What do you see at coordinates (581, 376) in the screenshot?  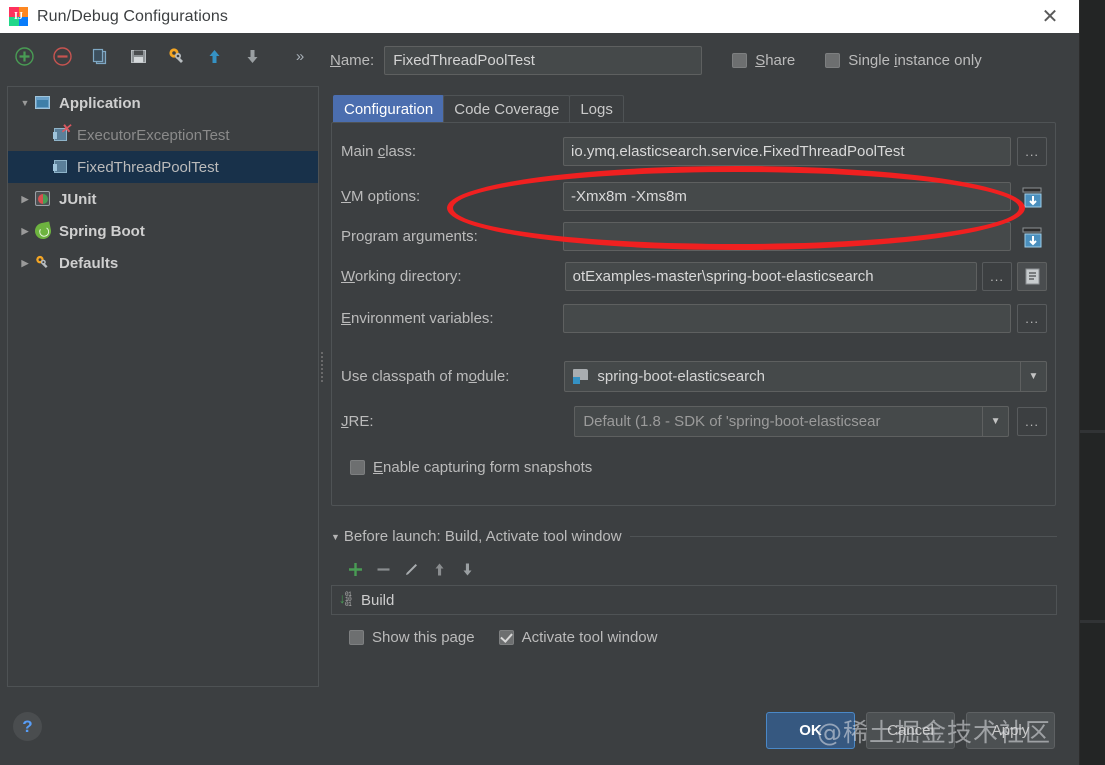 I see `module-icon` at bounding box center [581, 376].